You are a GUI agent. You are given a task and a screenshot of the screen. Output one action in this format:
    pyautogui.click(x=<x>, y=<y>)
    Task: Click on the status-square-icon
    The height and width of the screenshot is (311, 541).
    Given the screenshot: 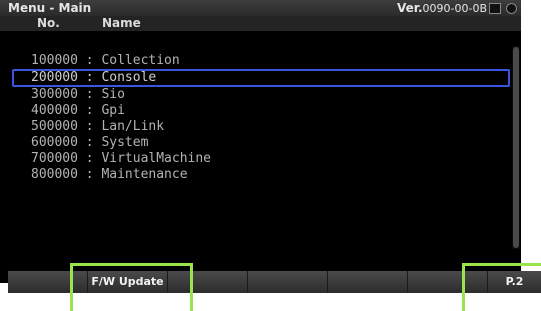 What is the action you would take?
    pyautogui.click(x=495, y=8)
    